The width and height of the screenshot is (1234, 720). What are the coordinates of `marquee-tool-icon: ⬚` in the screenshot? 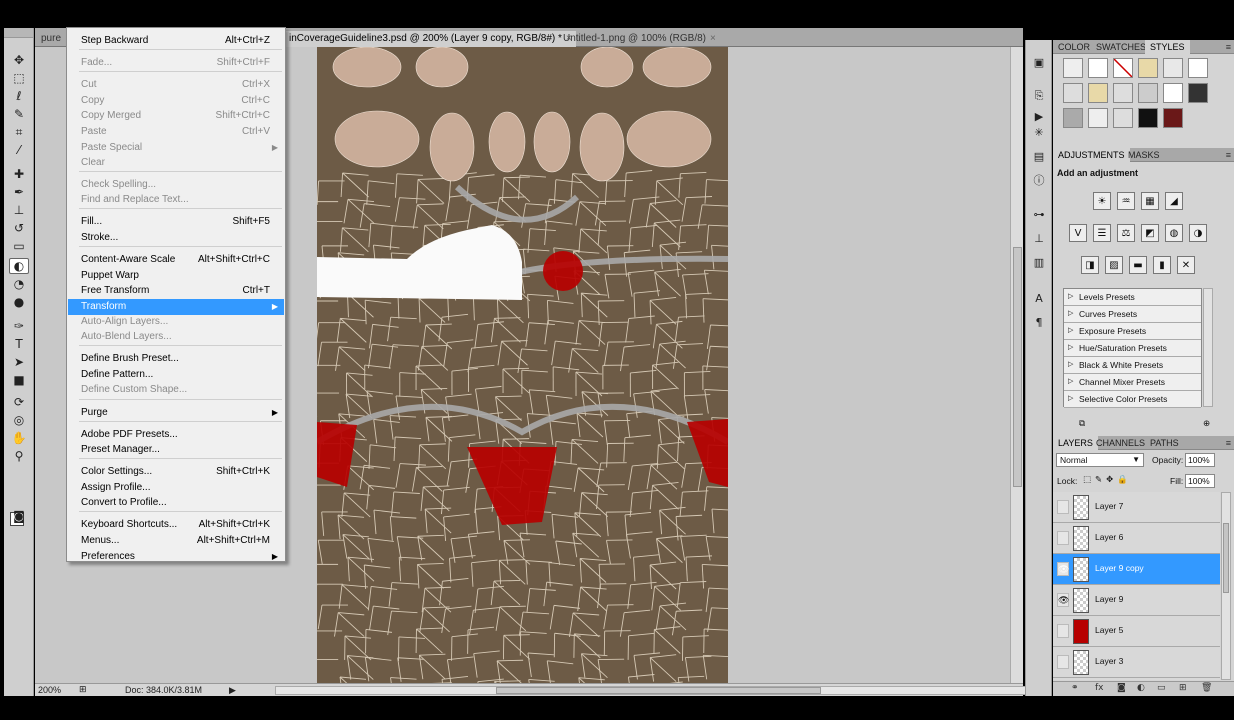 It's located at (19, 78).